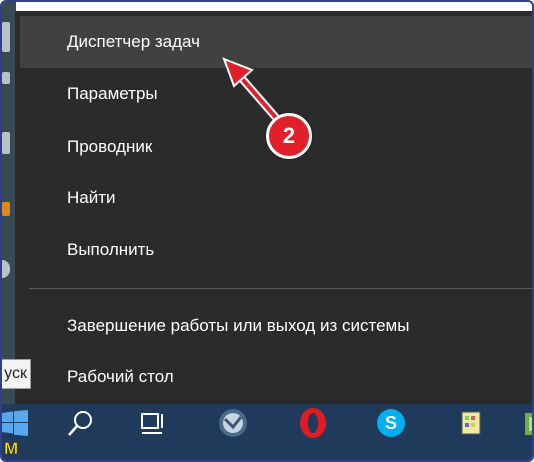  What do you see at coordinates (273, 326) in the screenshot?
I see `menu-item-shutdown: Завершение работы или выход из системы` at bounding box center [273, 326].